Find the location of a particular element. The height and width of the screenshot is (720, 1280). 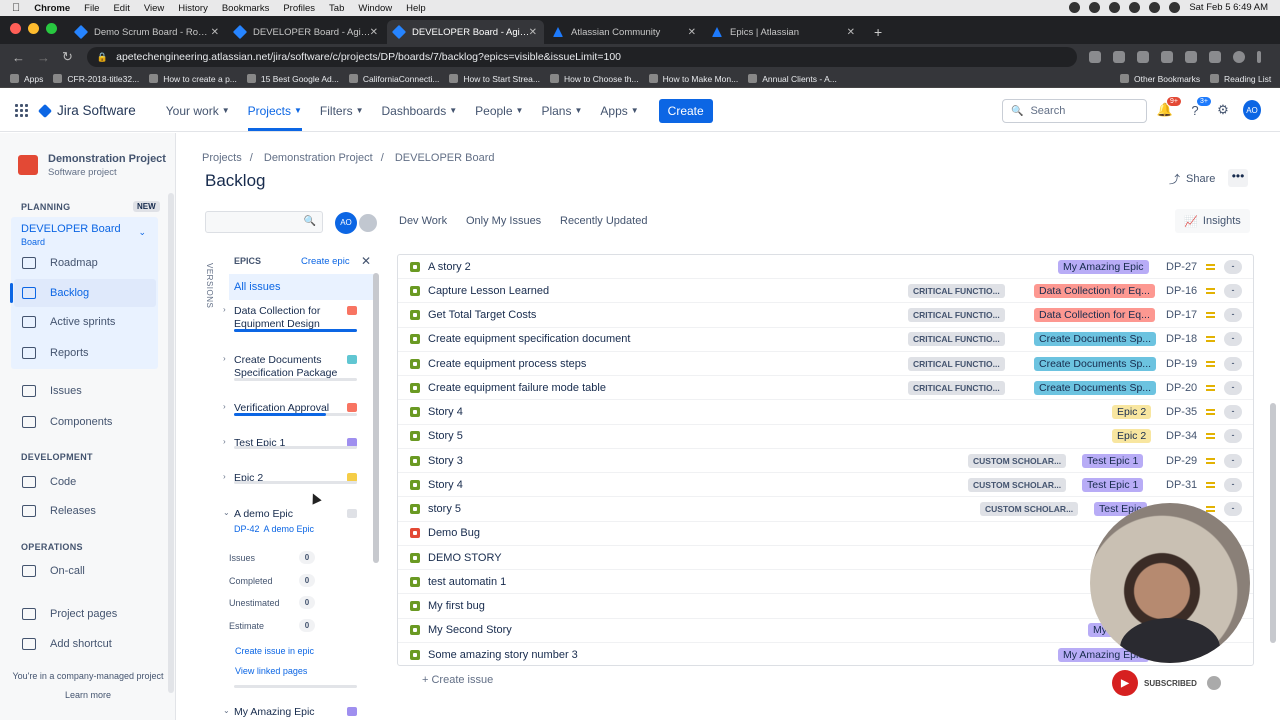

reload-icon: ↻ is located at coordinates (67, 57).